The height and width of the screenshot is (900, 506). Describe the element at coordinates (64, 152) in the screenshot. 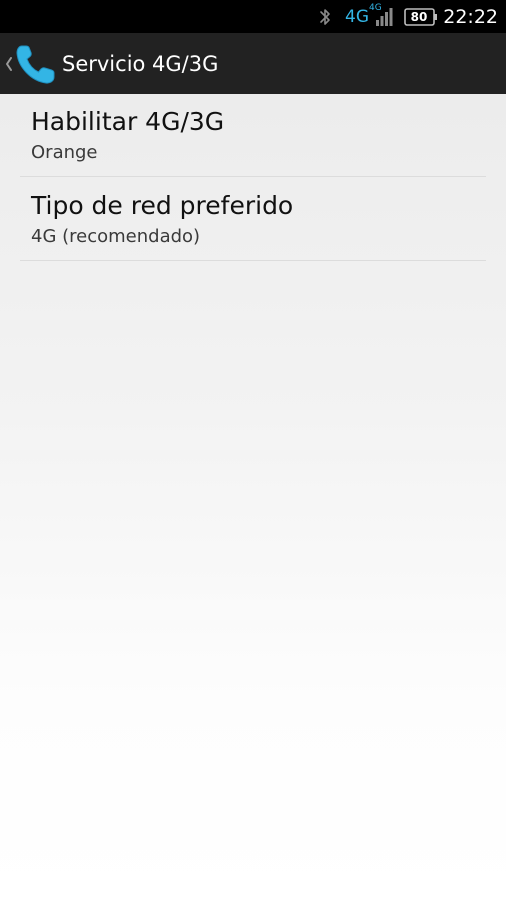

I see `preference-summary: Orange` at that location.